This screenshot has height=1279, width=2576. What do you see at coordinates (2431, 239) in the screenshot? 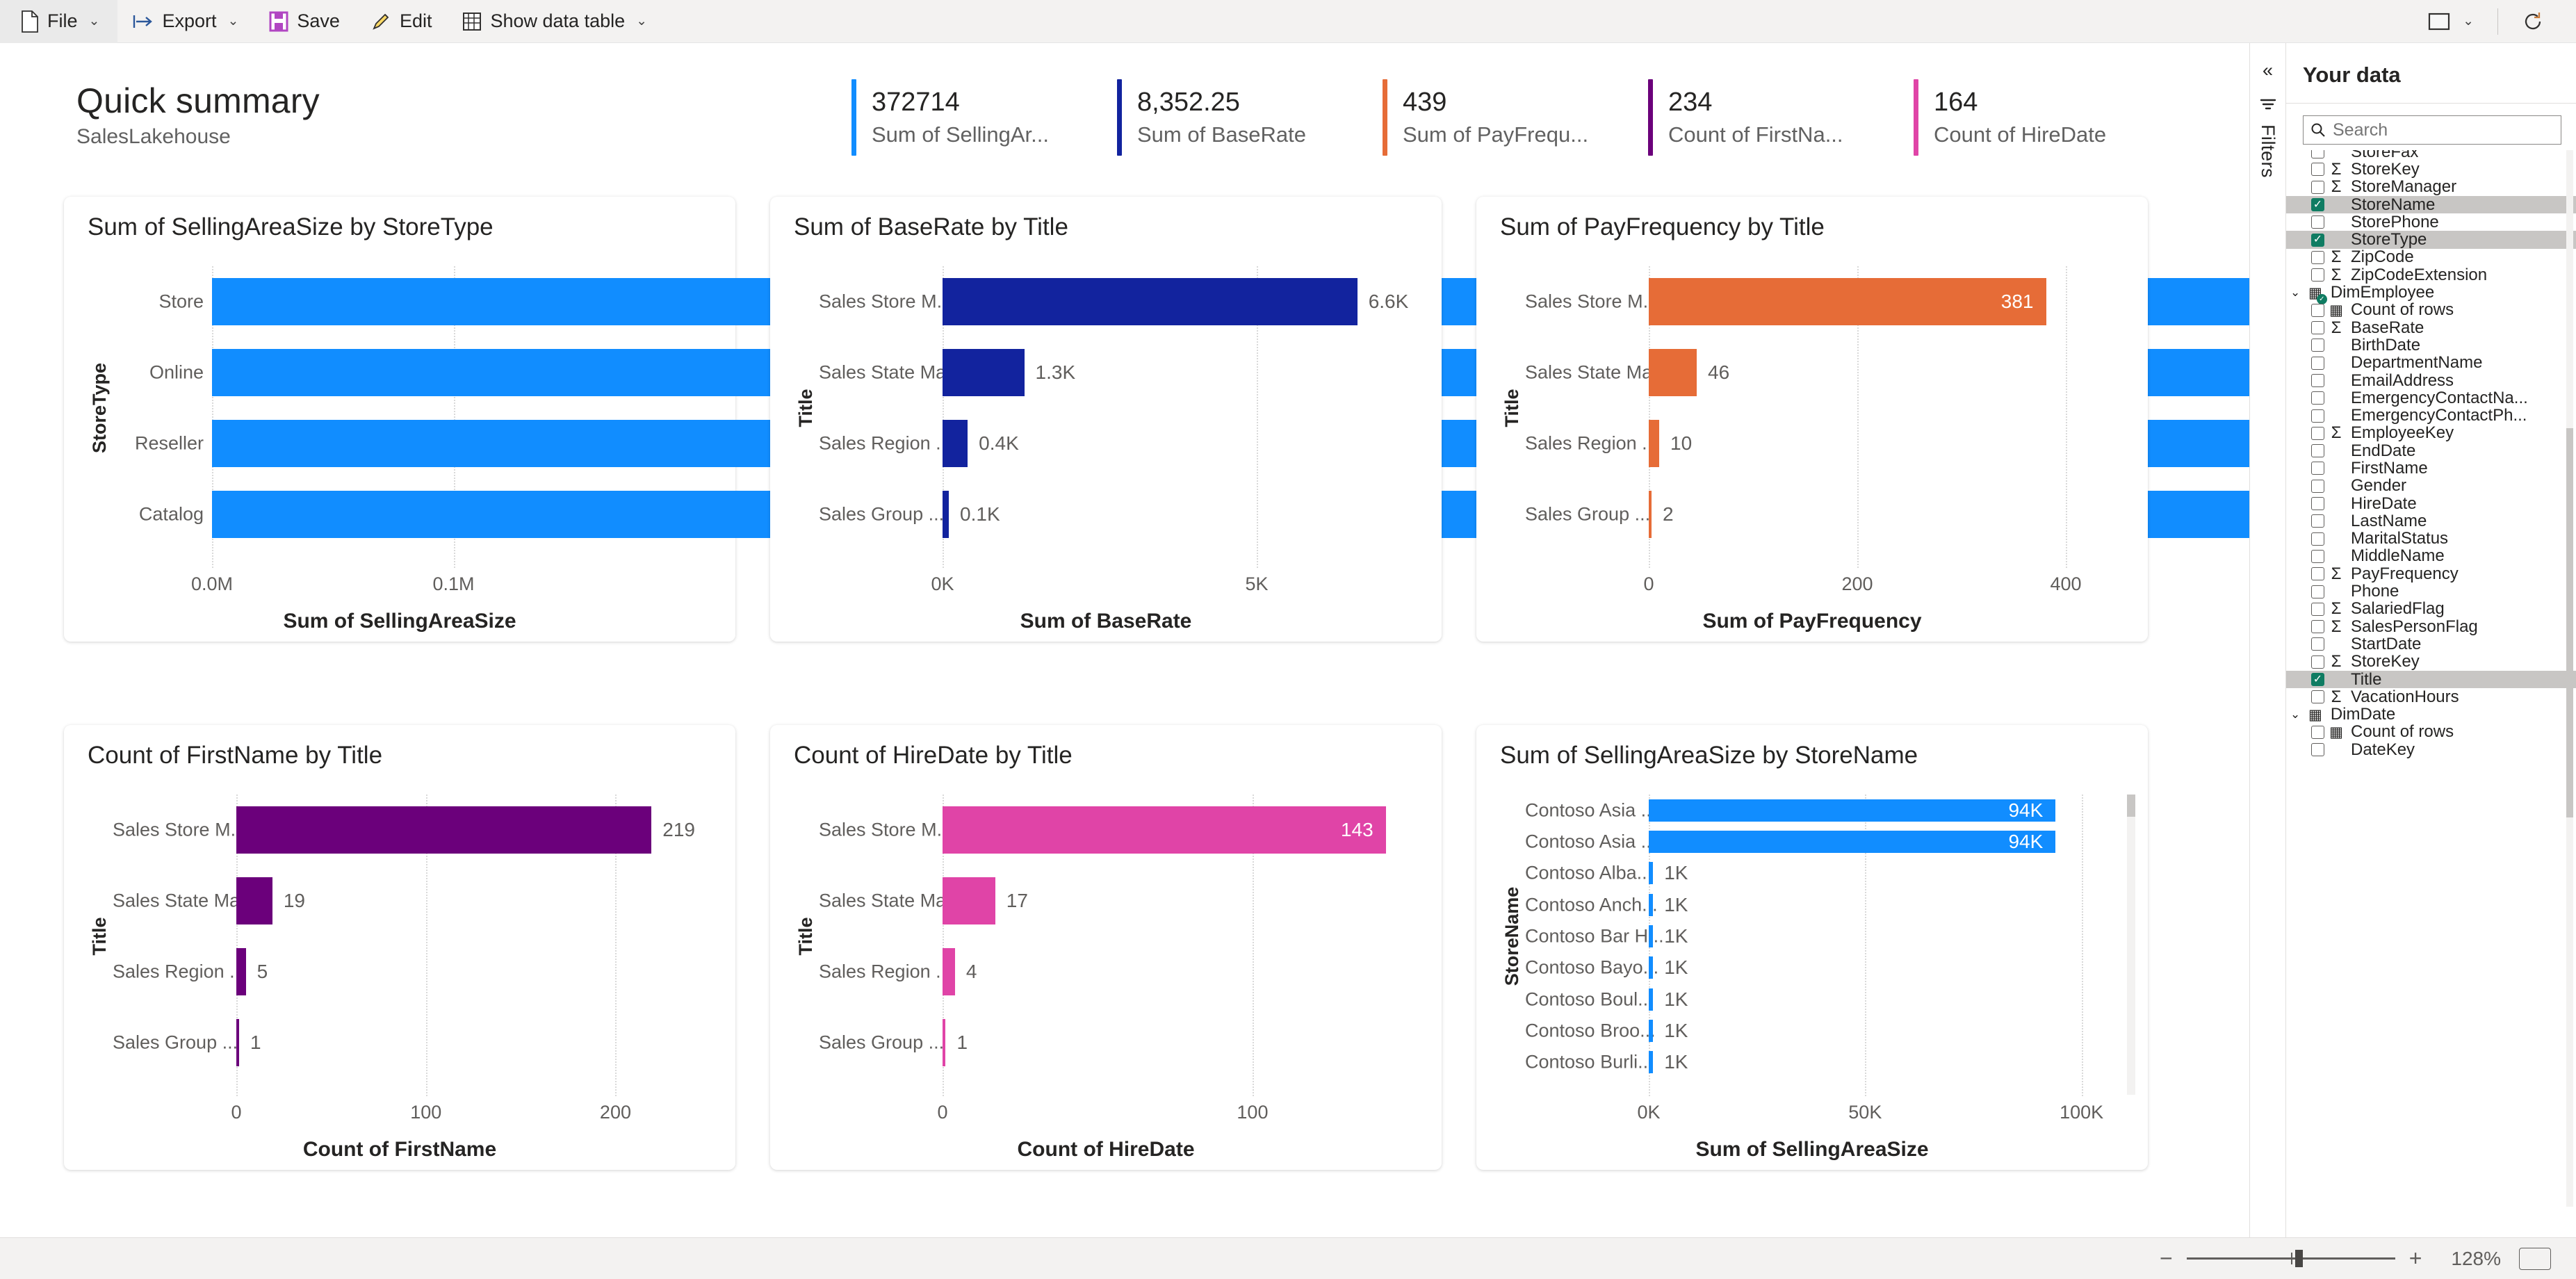
I see `field-row: ·StoreType` at bounding box center [2431, 239].